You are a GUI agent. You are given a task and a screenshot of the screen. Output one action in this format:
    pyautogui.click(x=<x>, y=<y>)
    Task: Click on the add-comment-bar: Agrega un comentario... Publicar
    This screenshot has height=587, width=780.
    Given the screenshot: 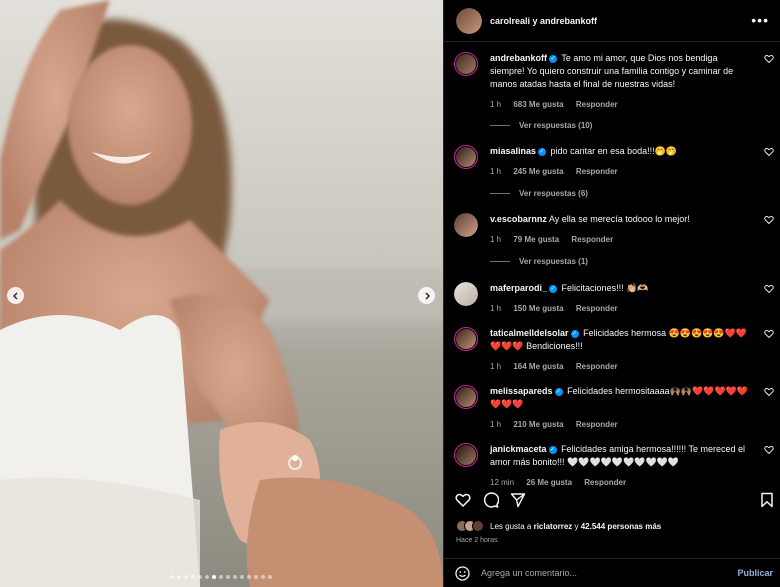 What is the action you would take?
    pyautogui.click(x=612, y=572)
    